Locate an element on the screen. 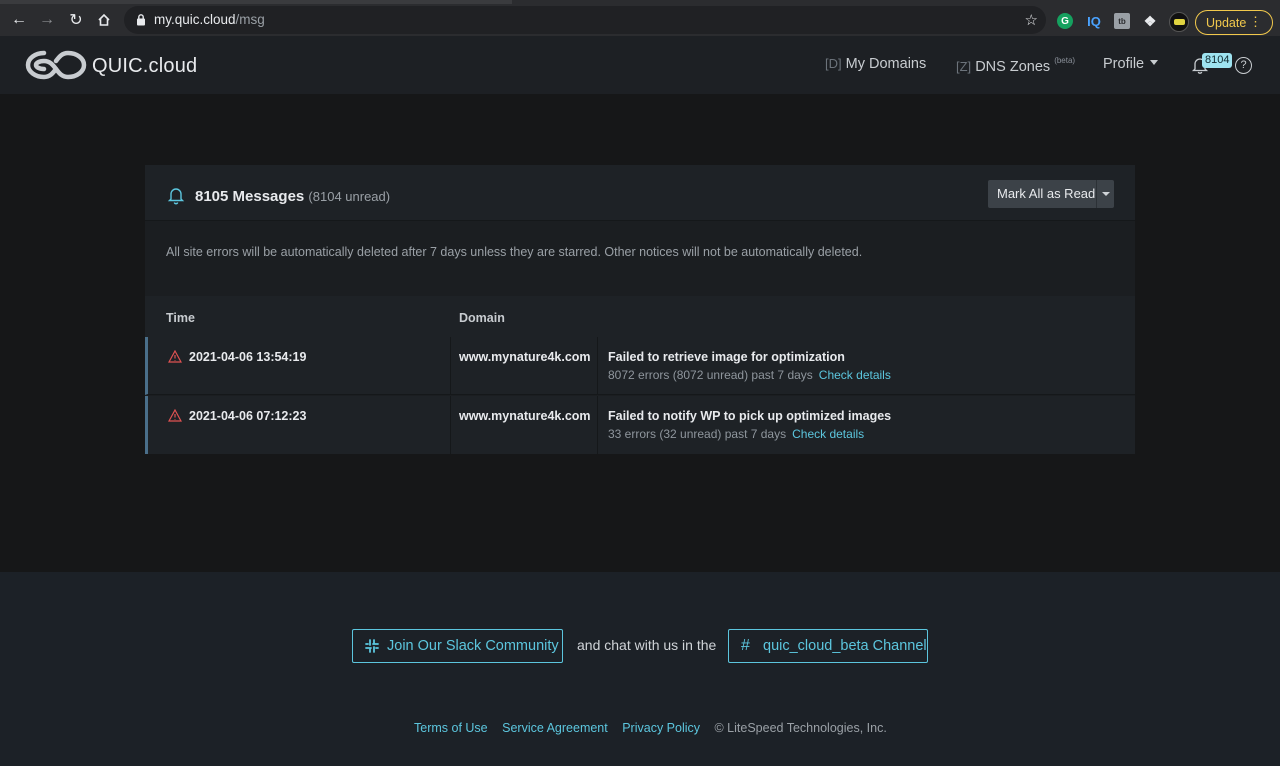 The image size is (1280, 766). mark-all-dropdown-toggle is located at coordinates (1105, 194).